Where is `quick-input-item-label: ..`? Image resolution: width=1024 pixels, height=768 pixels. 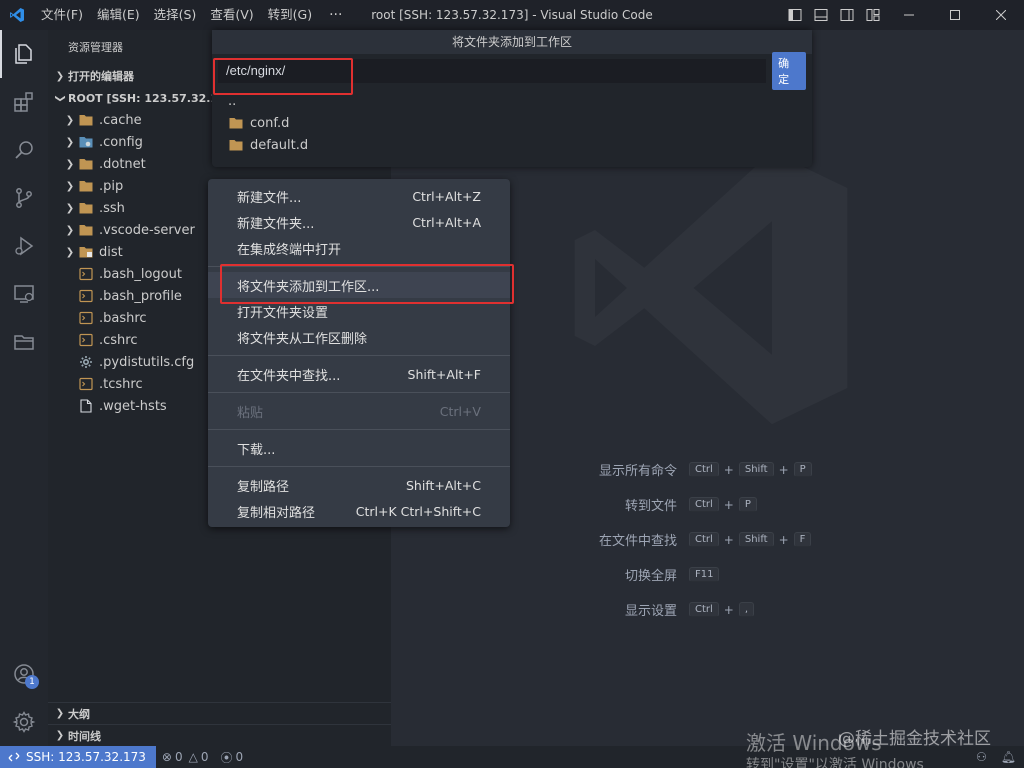
quick-input-item-label: .. is located at coordinates (232, 101).